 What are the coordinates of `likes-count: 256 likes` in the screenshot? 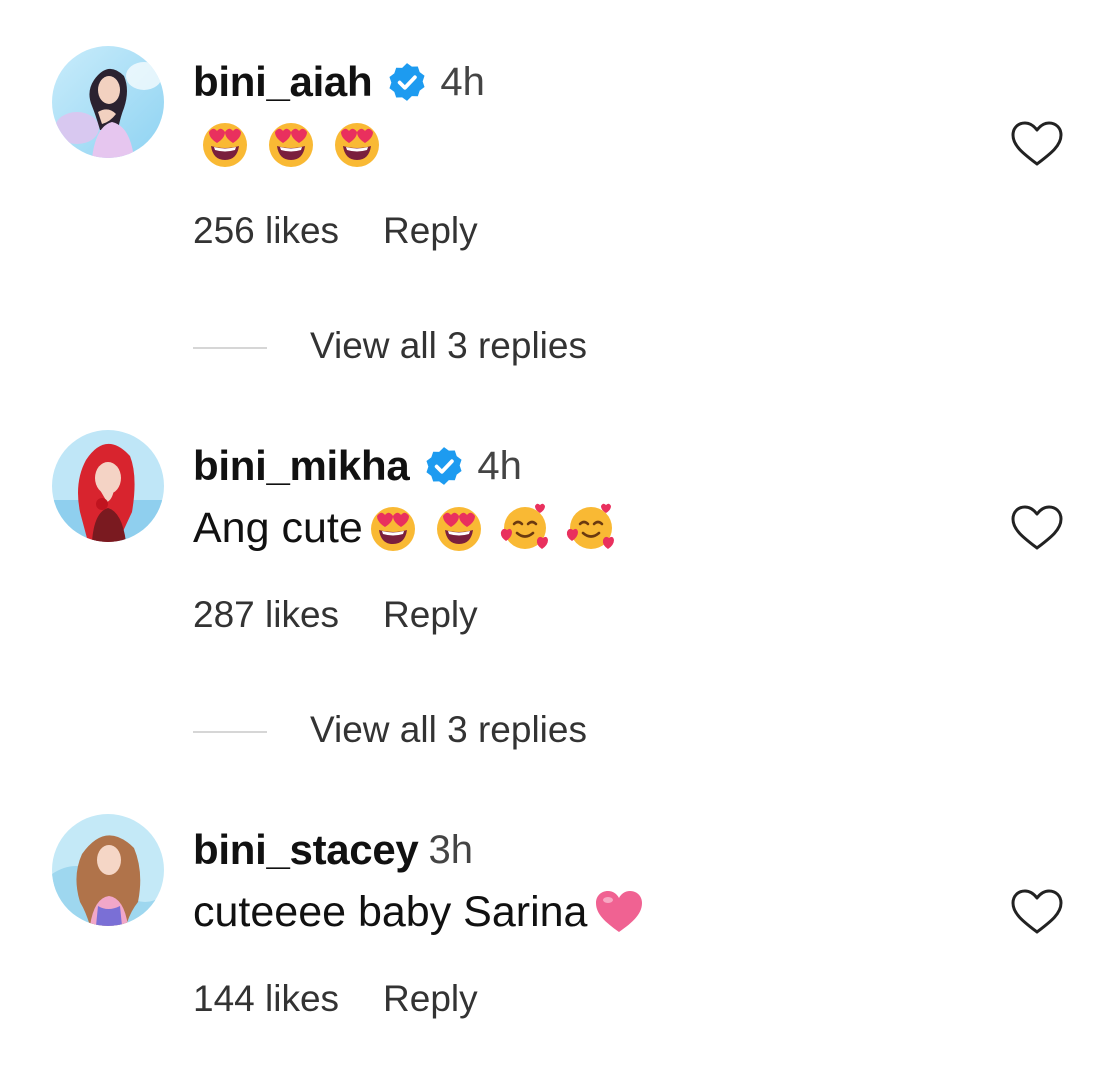 It's located at (266, 231).